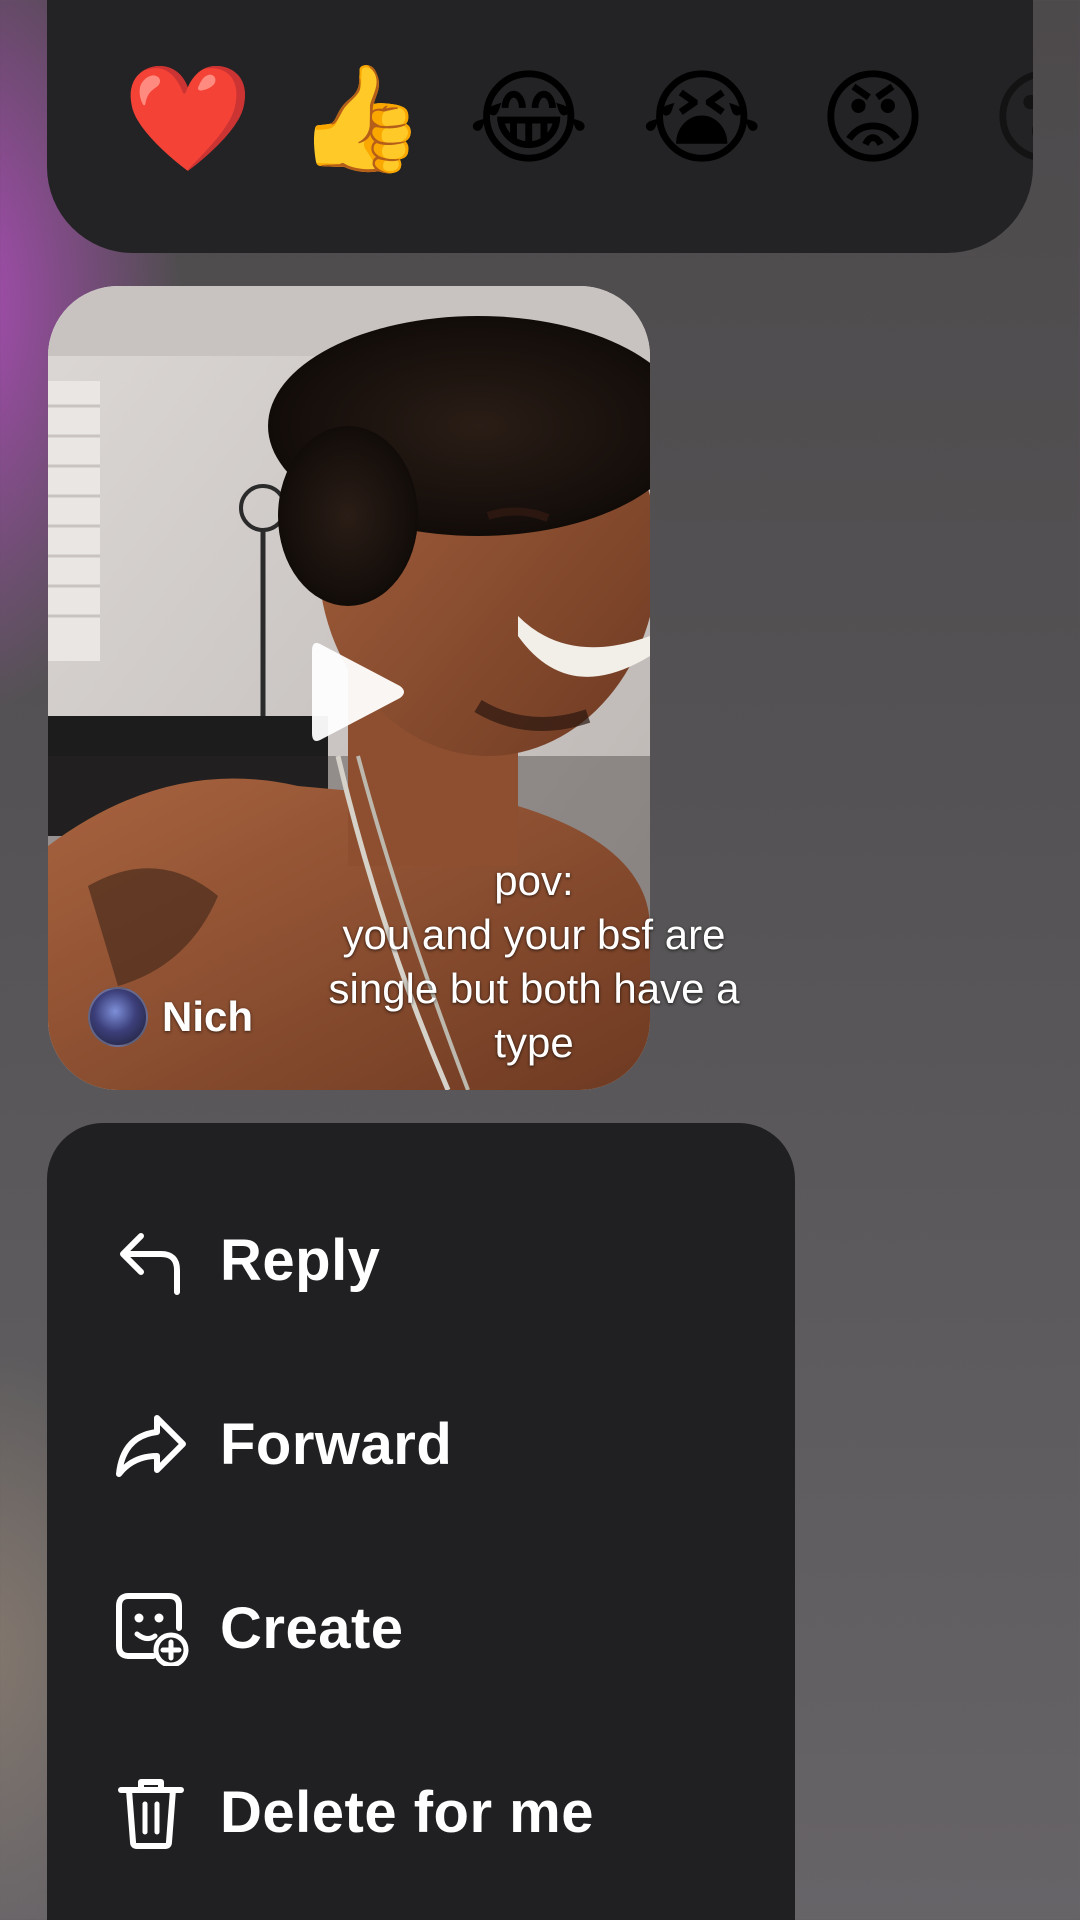 Image resolution: width=1080 pixels, height=1920 pixels. Describe the element at coordinates (534, 934) in the screenshot. I see `caption-line: you and your bsf are` at that location.